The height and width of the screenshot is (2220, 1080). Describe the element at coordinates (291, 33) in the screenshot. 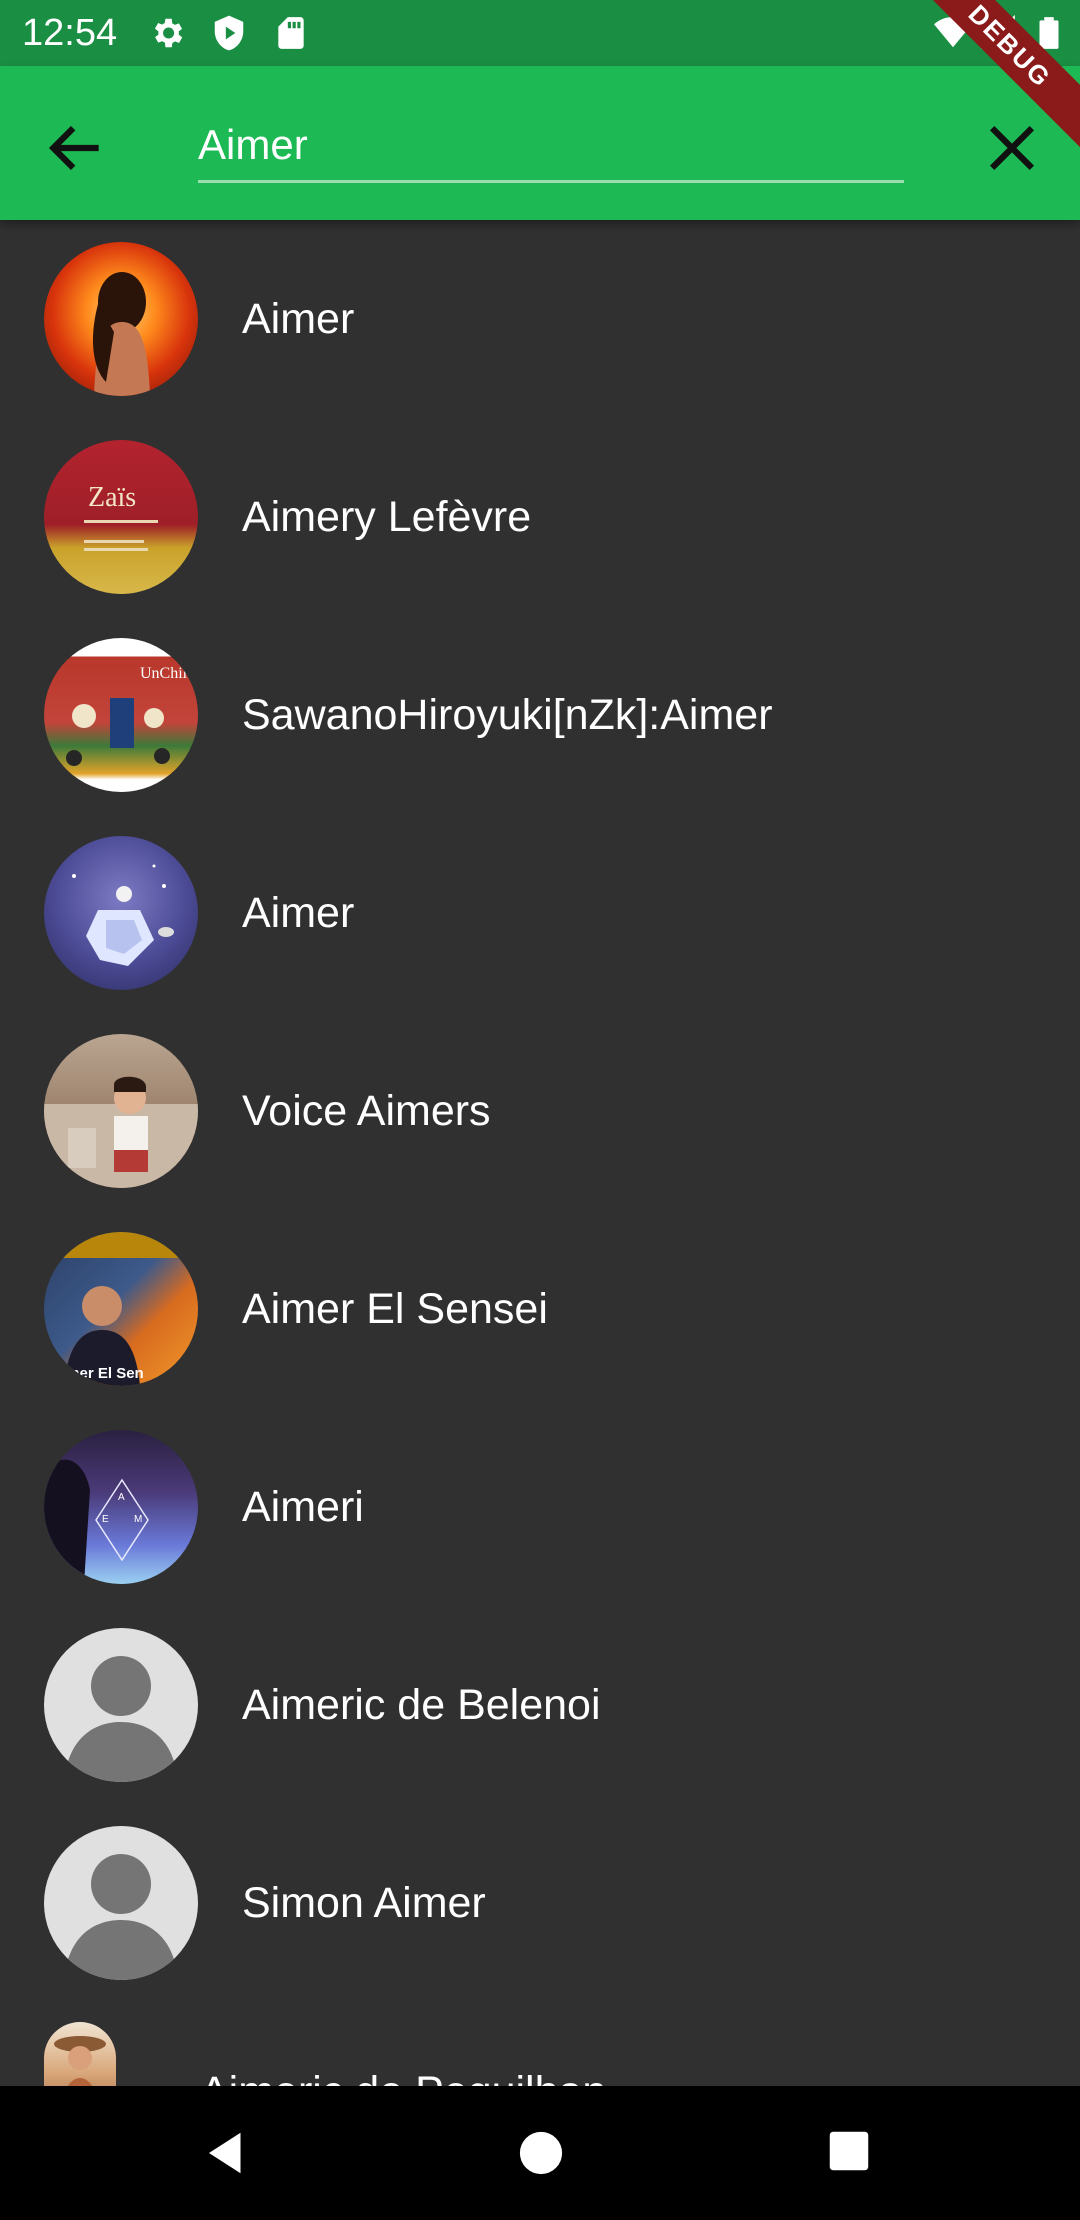

I see `sd-card-icon` at that location.